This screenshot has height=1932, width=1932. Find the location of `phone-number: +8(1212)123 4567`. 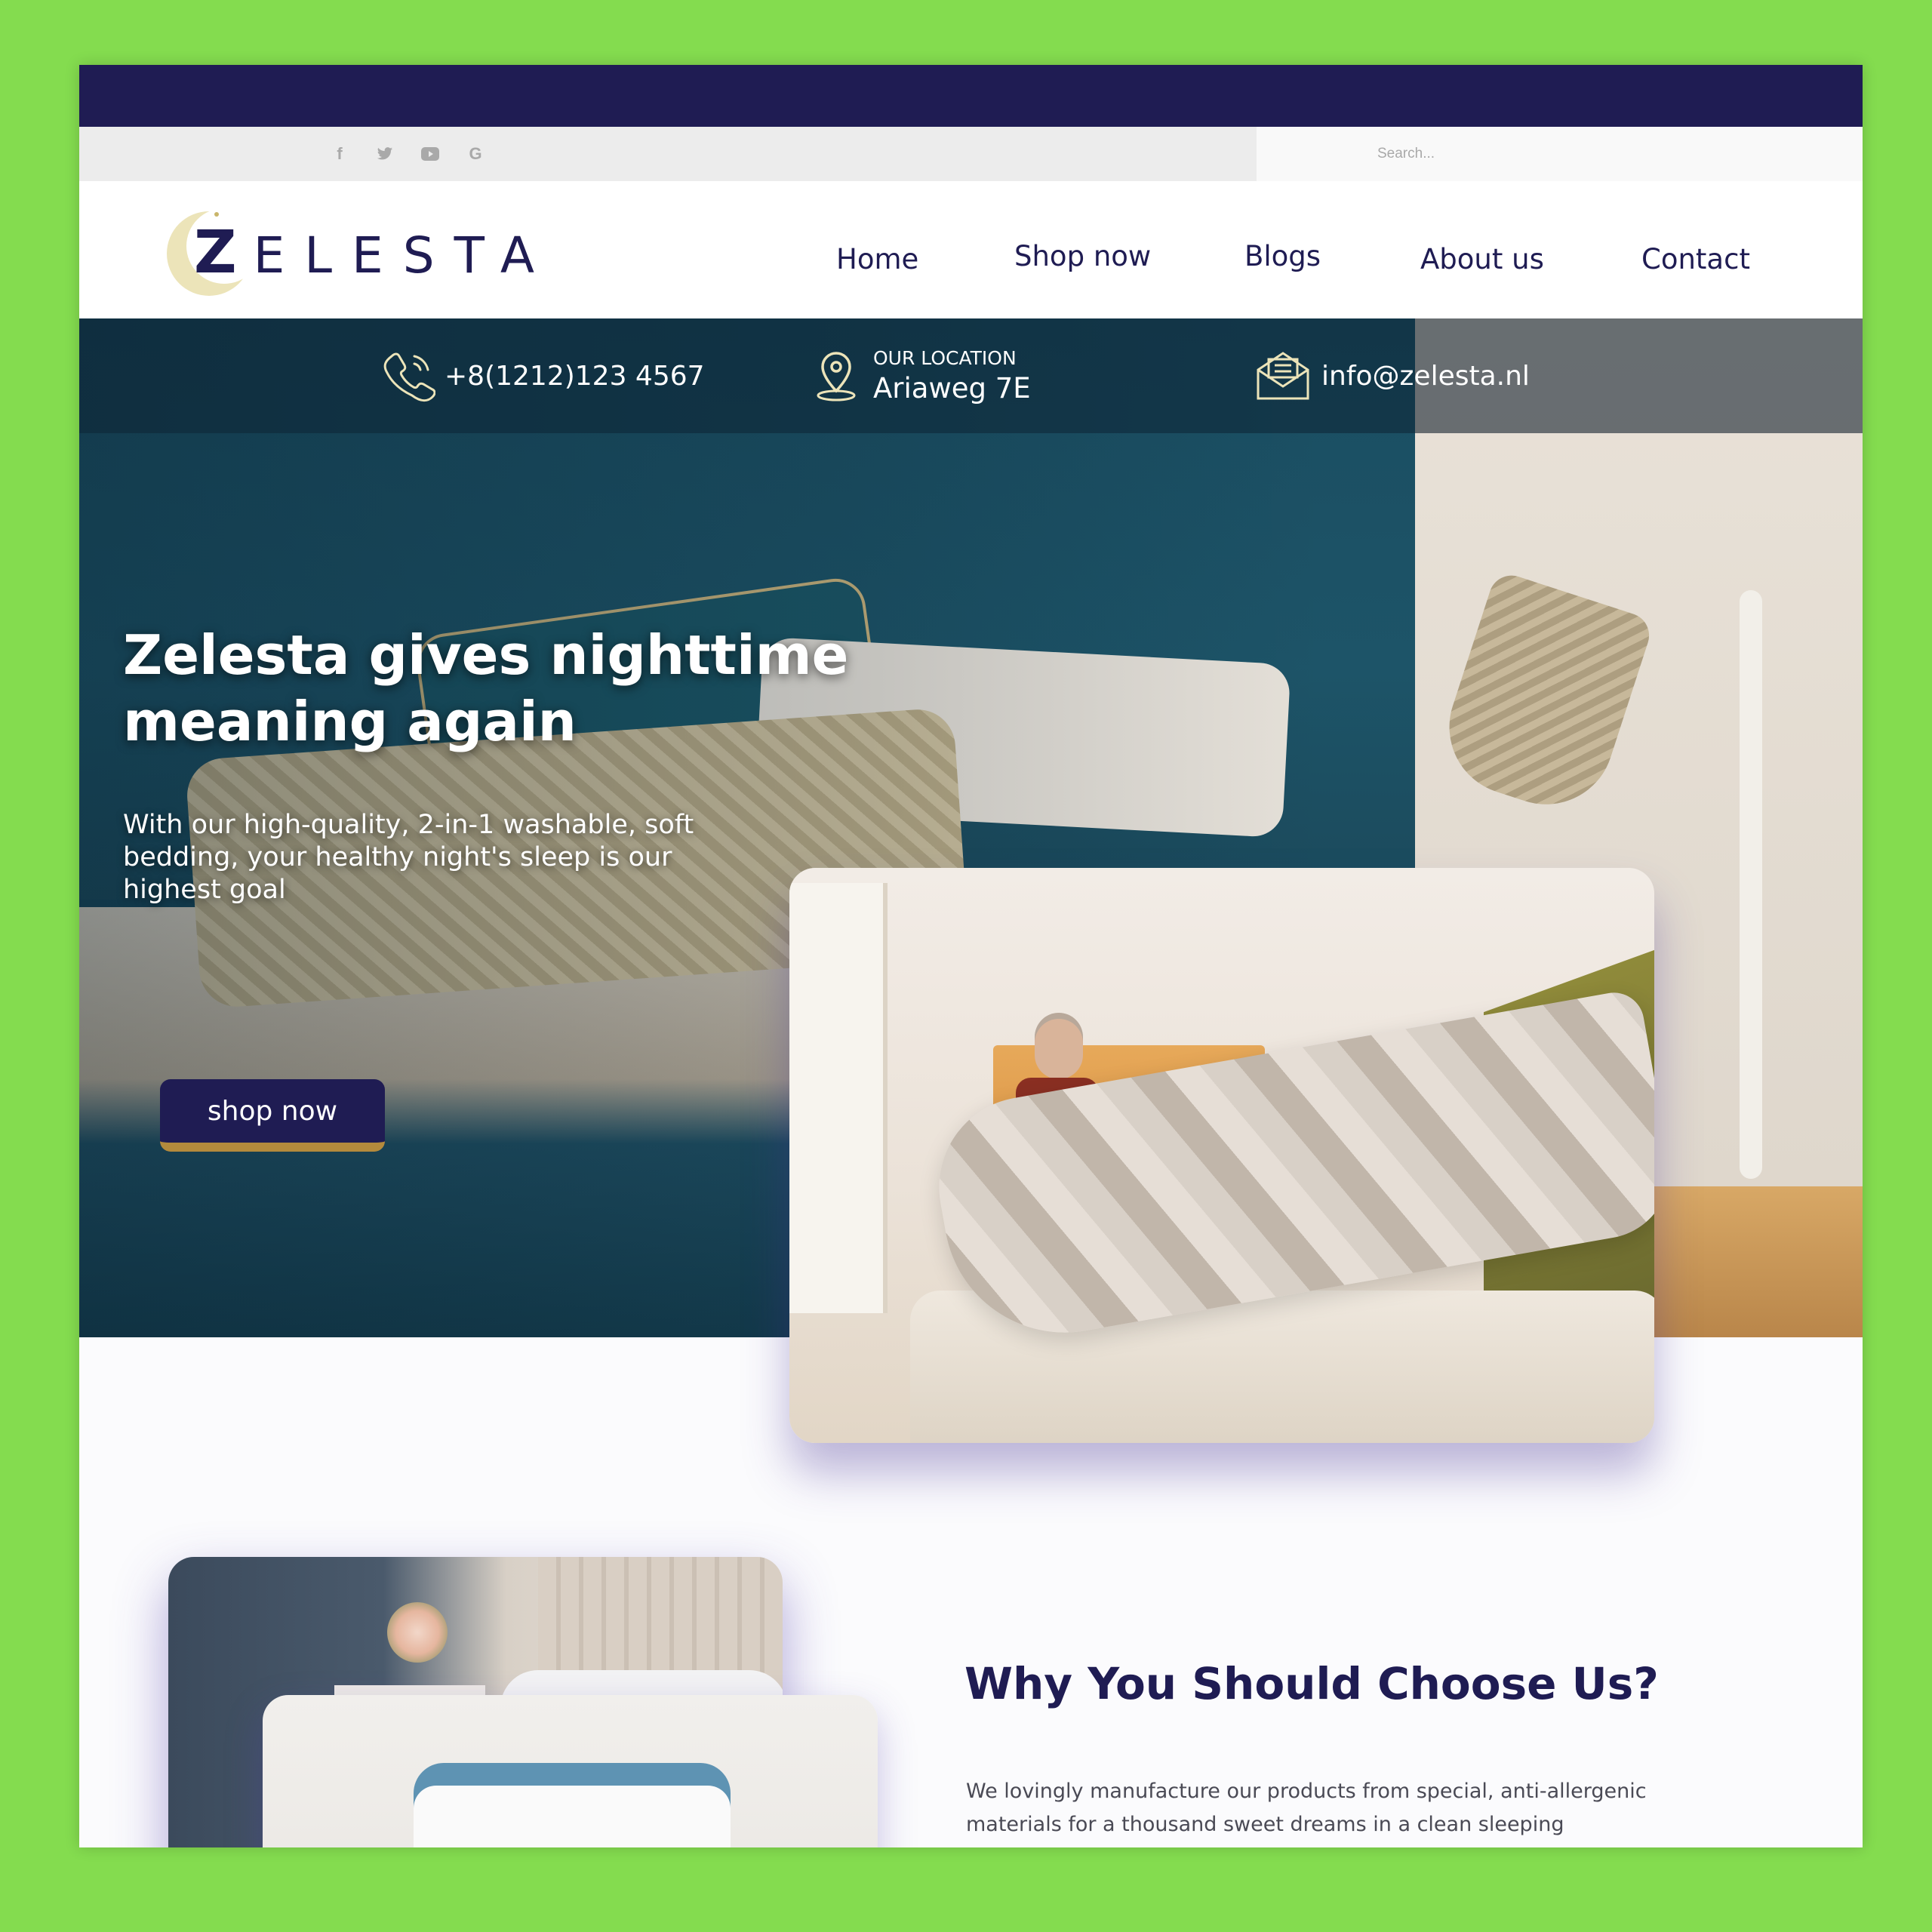

phone-number: +8(1212)123 4567 is located at coordinates (575, 376).